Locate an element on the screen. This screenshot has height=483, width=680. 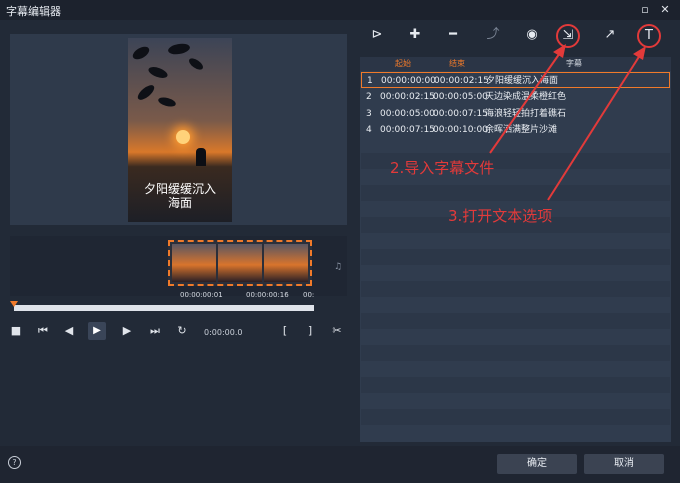
arrow-line-import is located at coordinates (526, 101).